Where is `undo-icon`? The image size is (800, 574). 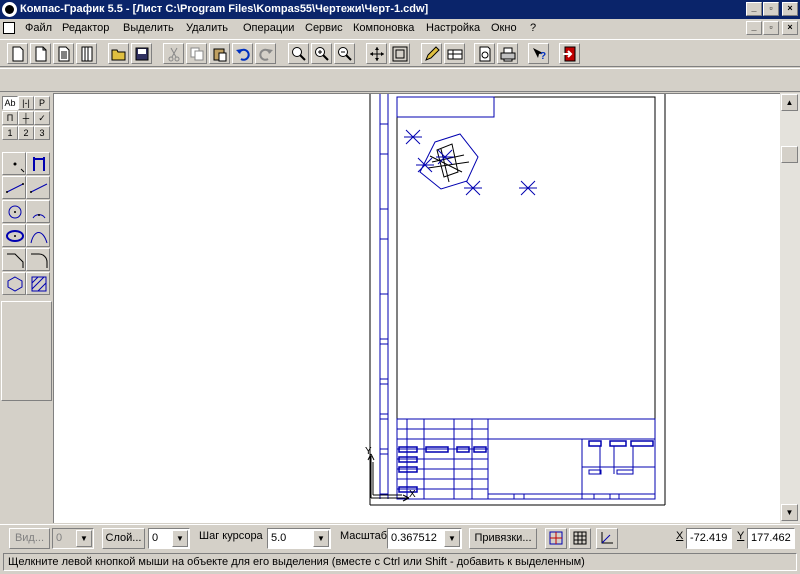
undo-icon is located at coordinates (243, 54).